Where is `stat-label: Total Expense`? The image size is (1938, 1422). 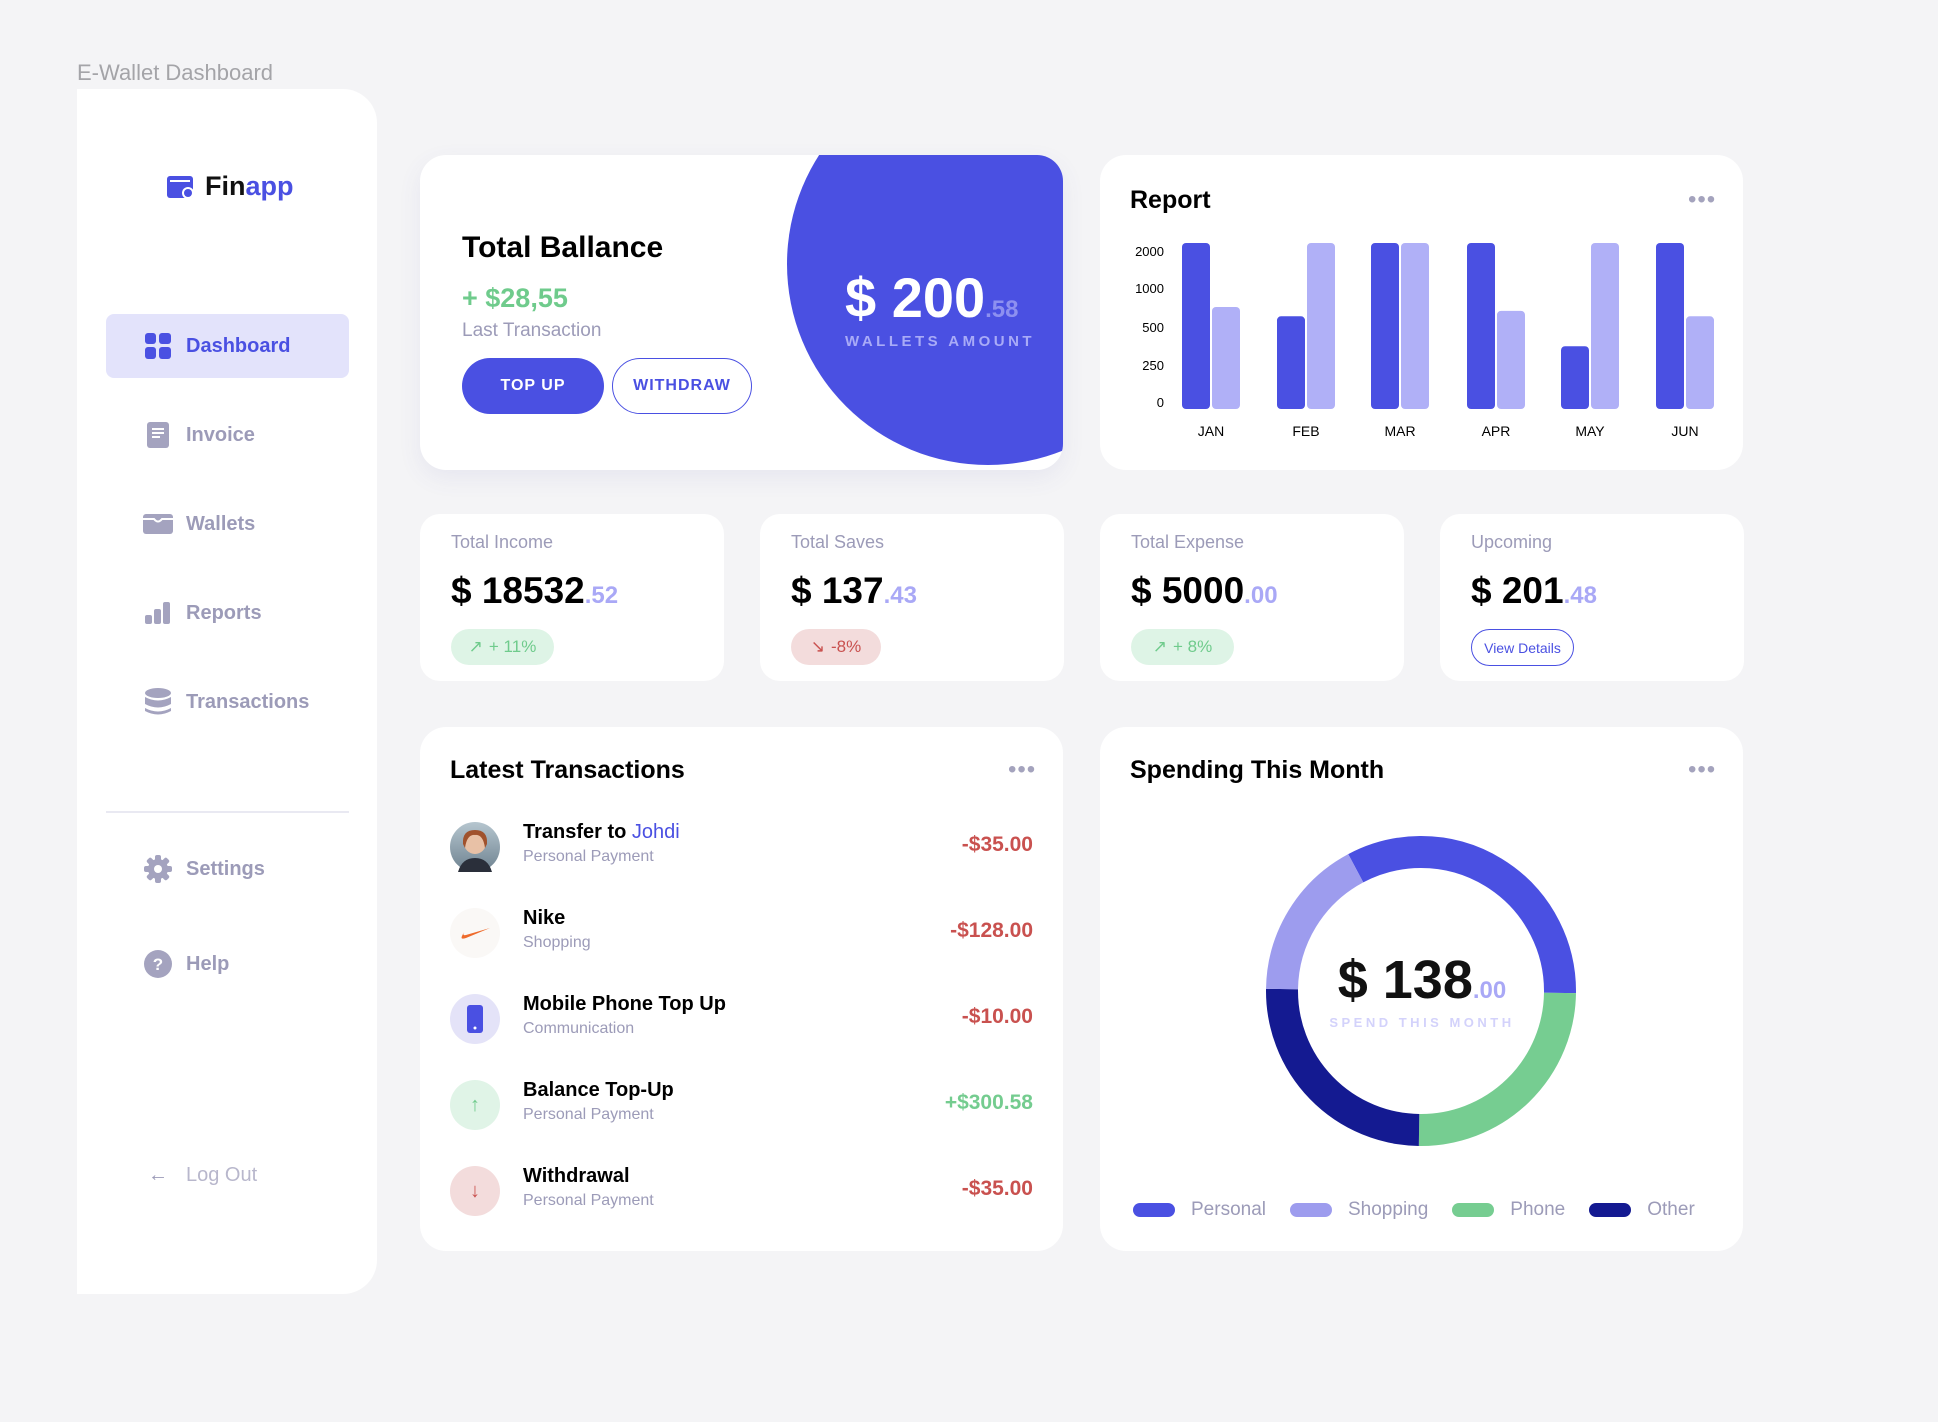 stat-label: Total Expense is located at coordinates (1188, 542).